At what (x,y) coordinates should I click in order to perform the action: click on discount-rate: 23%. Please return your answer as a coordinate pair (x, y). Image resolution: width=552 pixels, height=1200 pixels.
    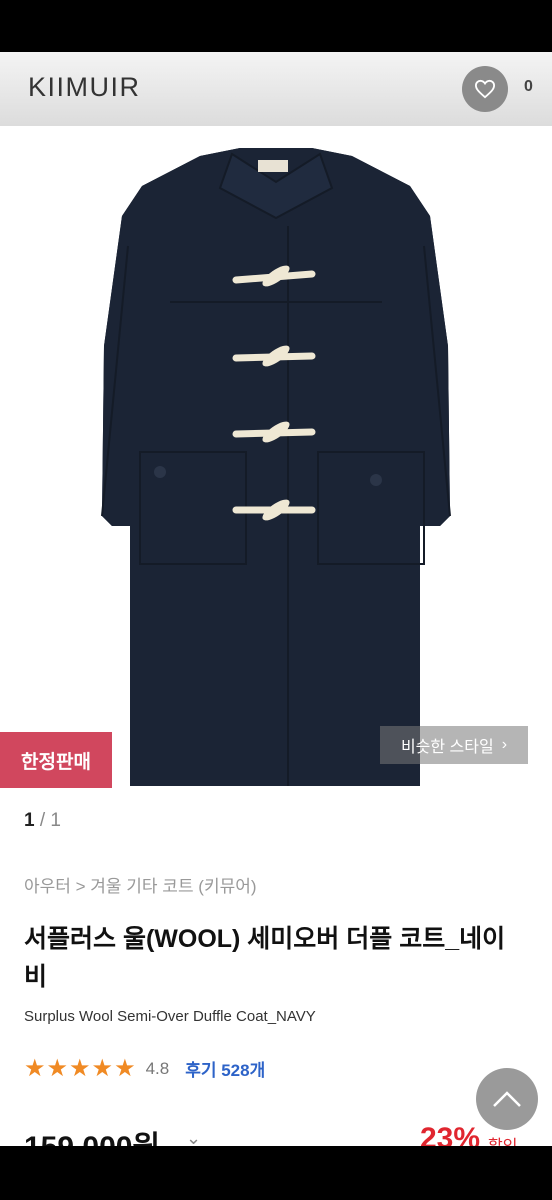
    Looking at the image, I should click on (450, 1134).